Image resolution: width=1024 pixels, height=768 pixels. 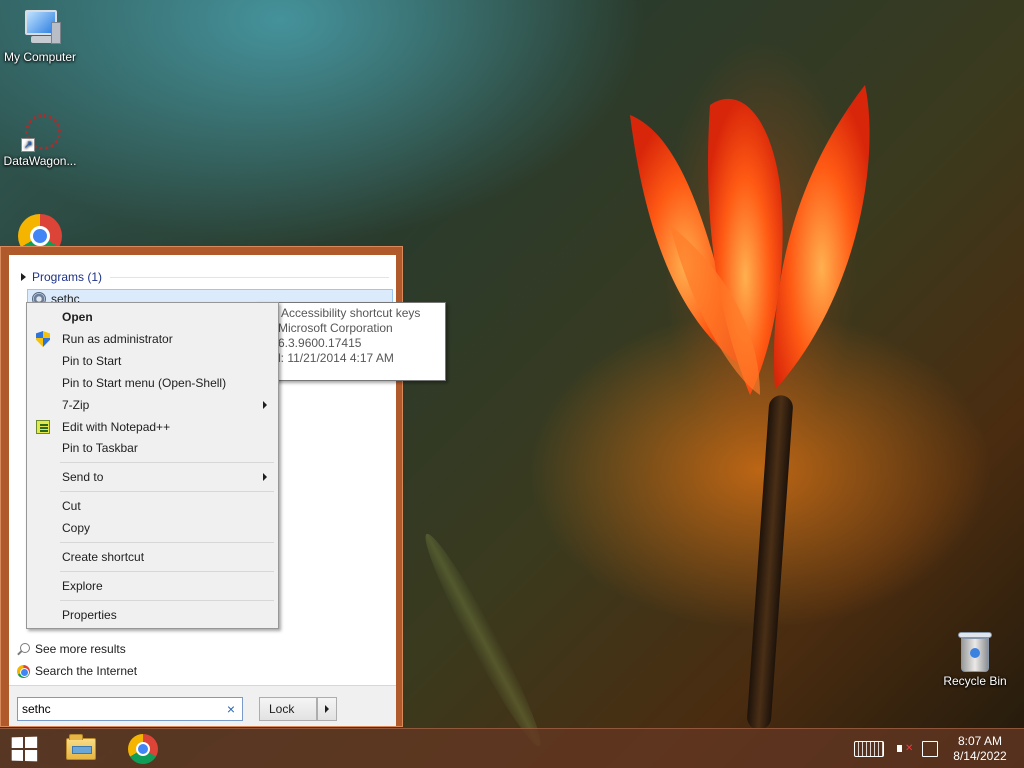 I want to click on desktop-icon-chrome, so click(x=40, y=231).